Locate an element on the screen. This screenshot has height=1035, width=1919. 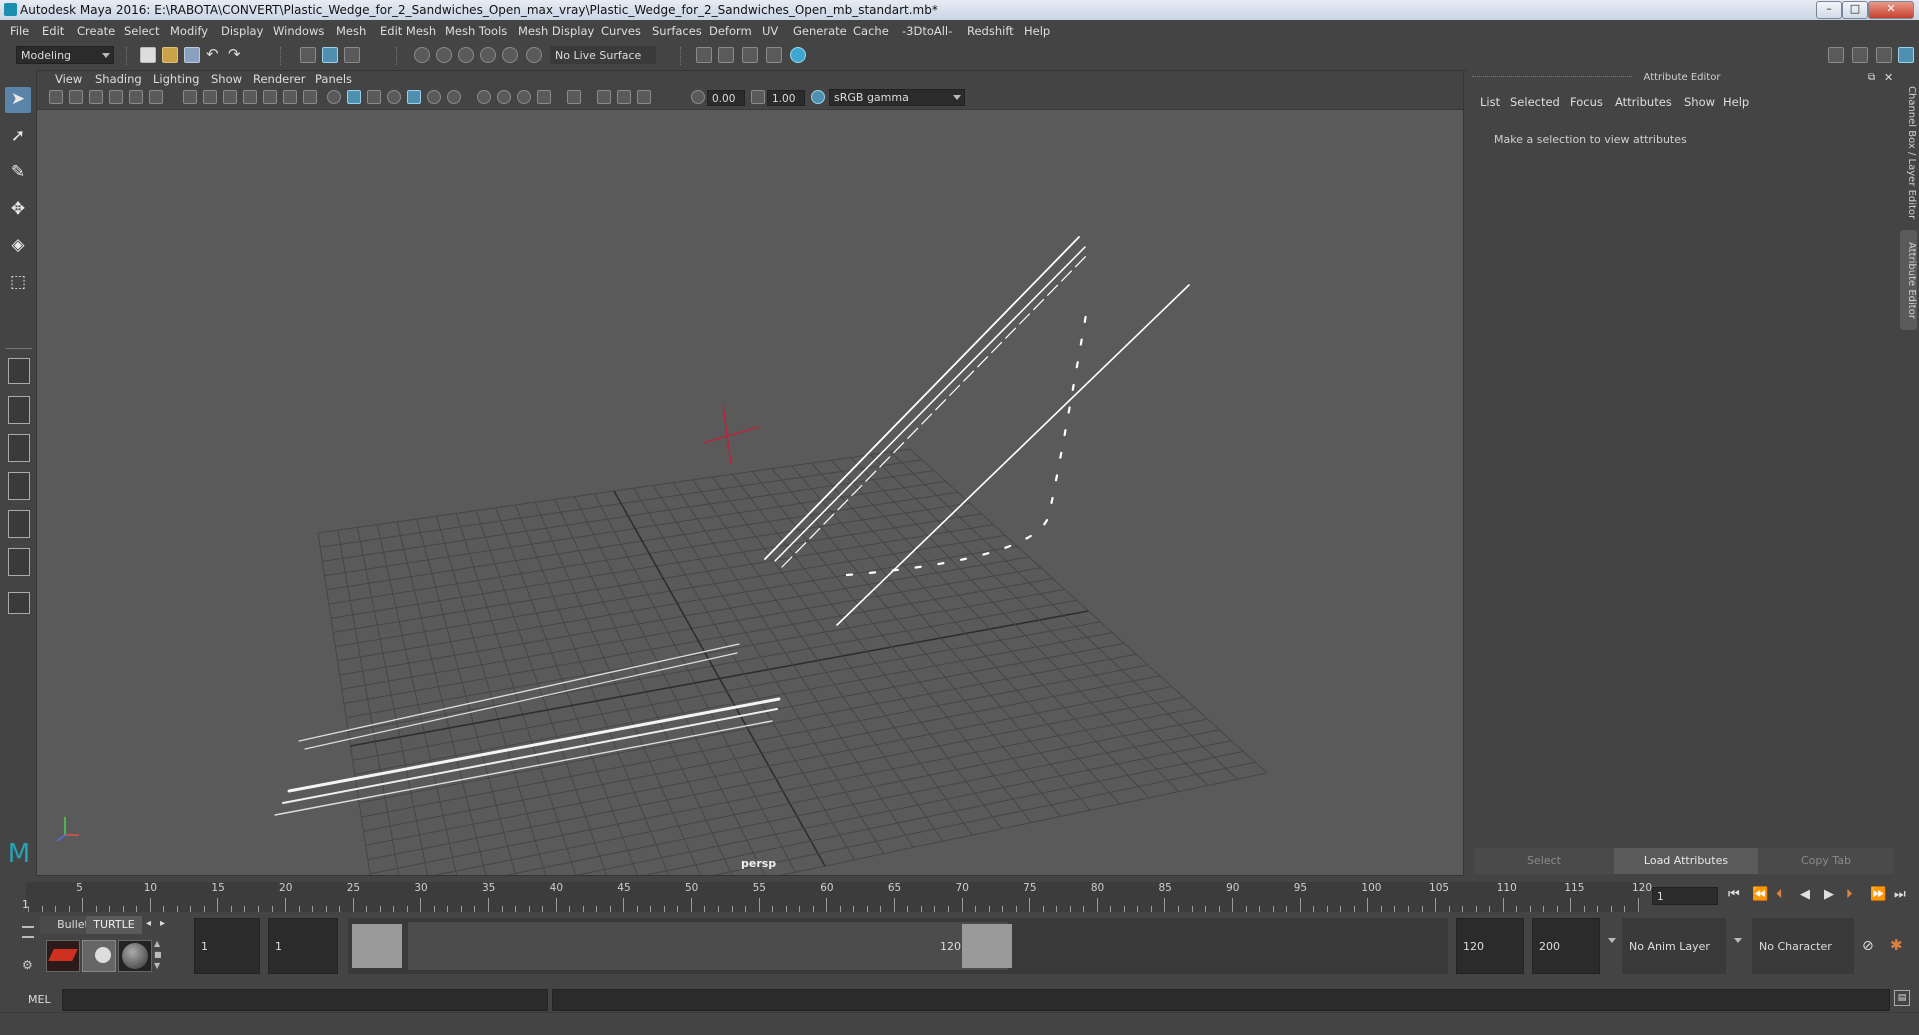
make-live-icon is located at coordinates (534, 55).